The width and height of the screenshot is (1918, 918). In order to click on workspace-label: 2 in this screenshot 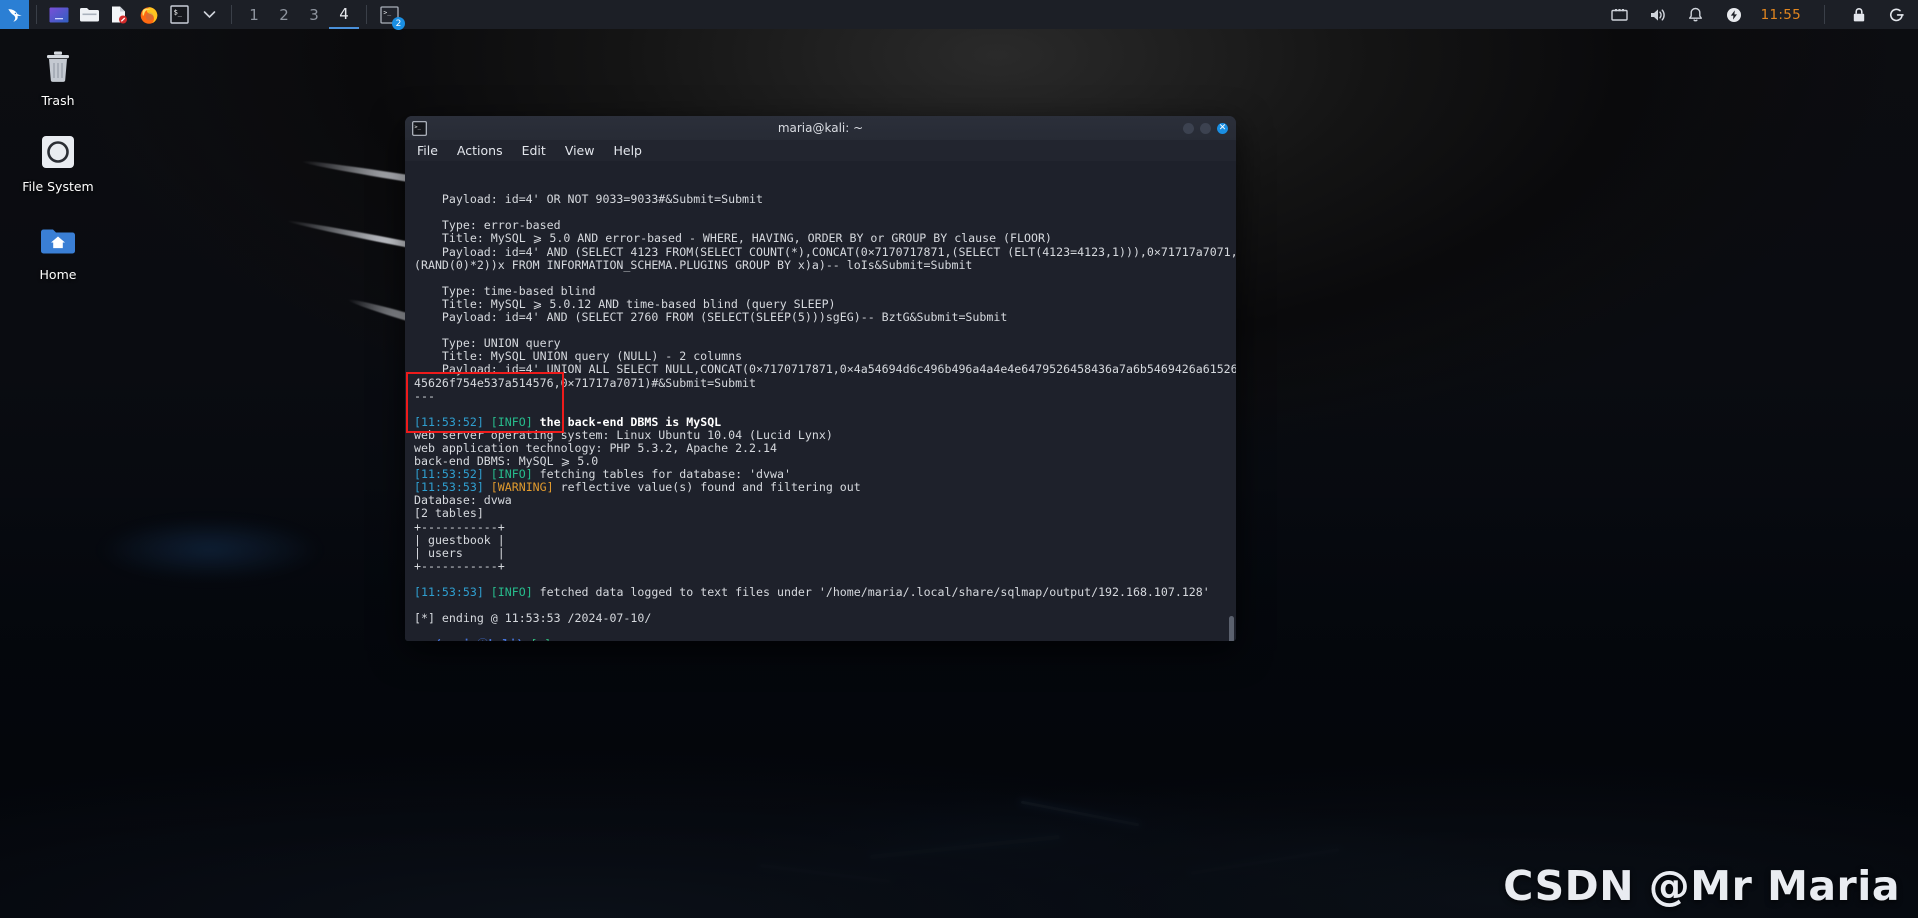, I will do `click(284, 14)`.